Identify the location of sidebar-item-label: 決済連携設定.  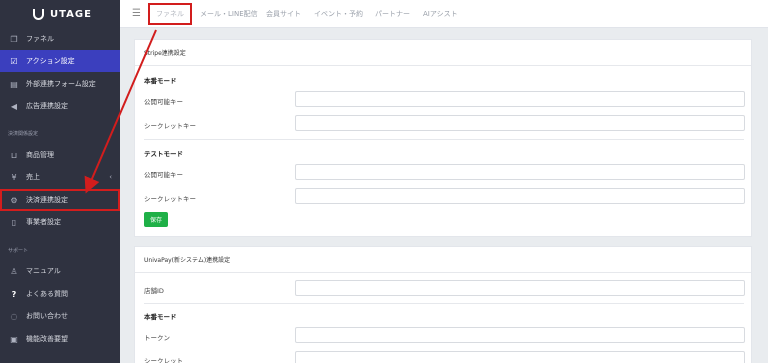
(47, 200).